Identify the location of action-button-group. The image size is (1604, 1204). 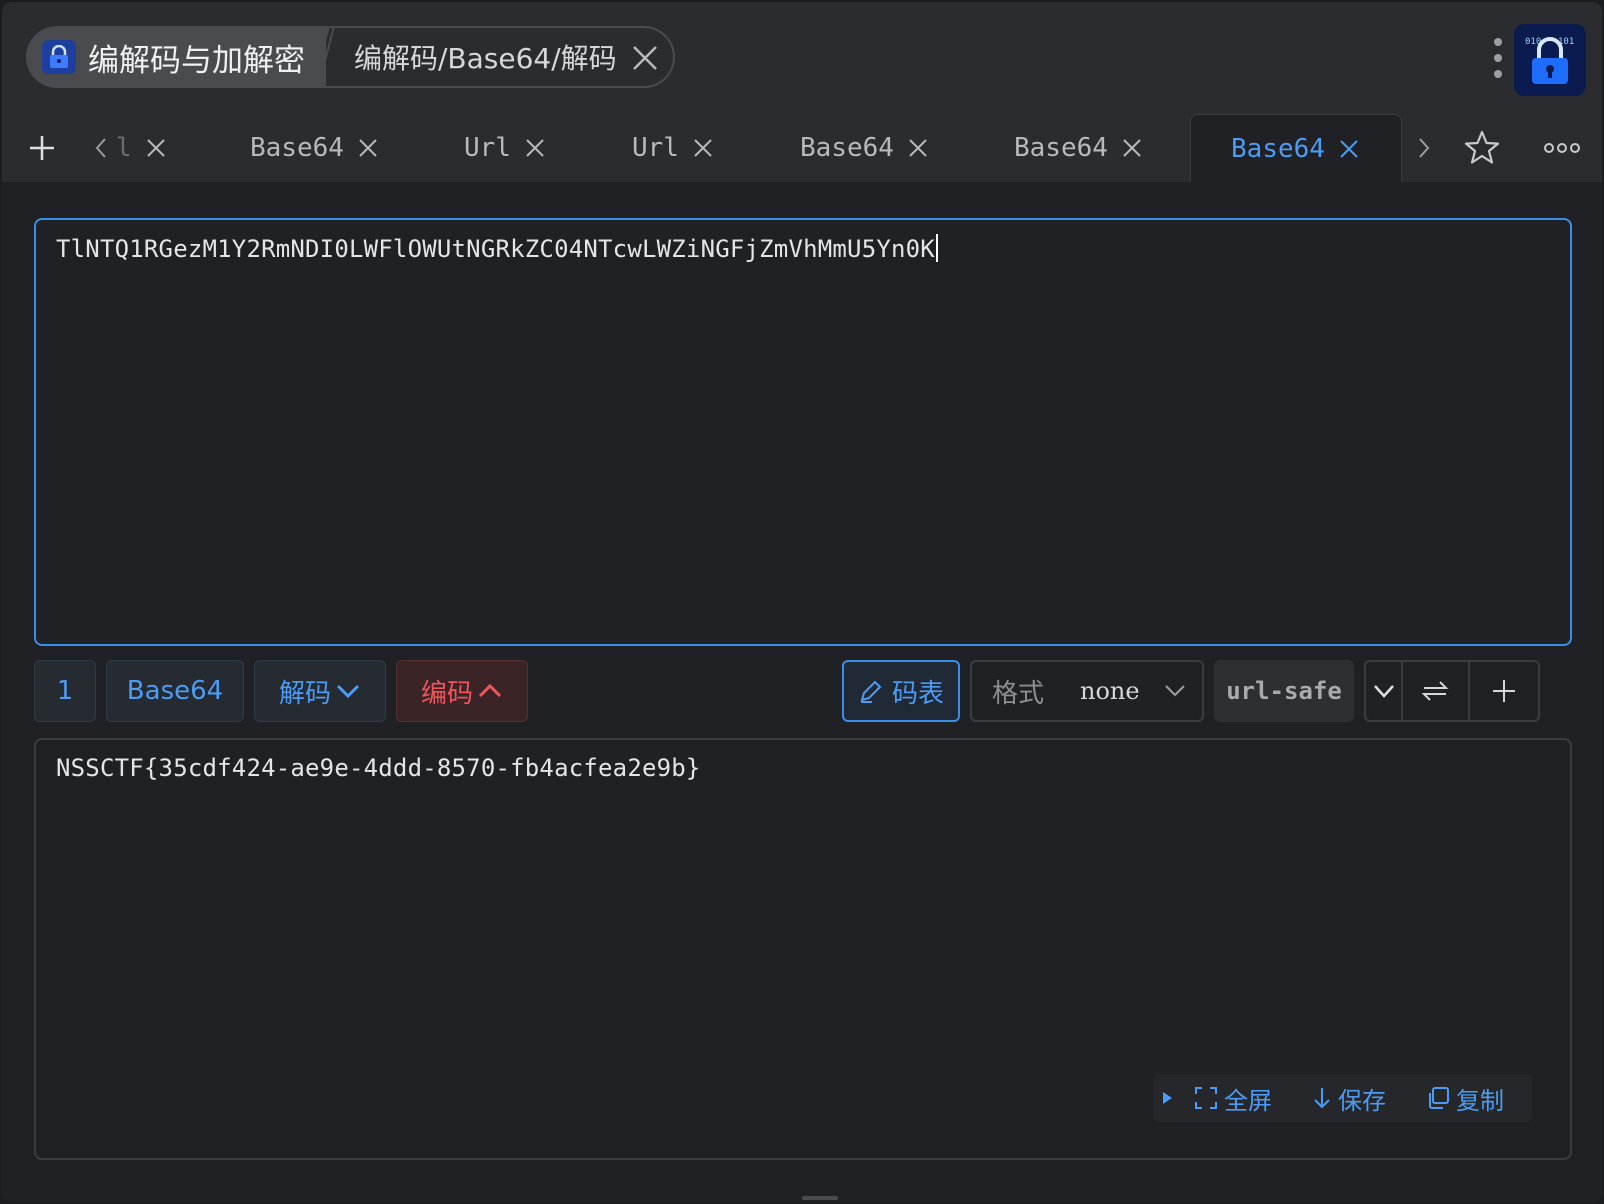
(1452, 691).